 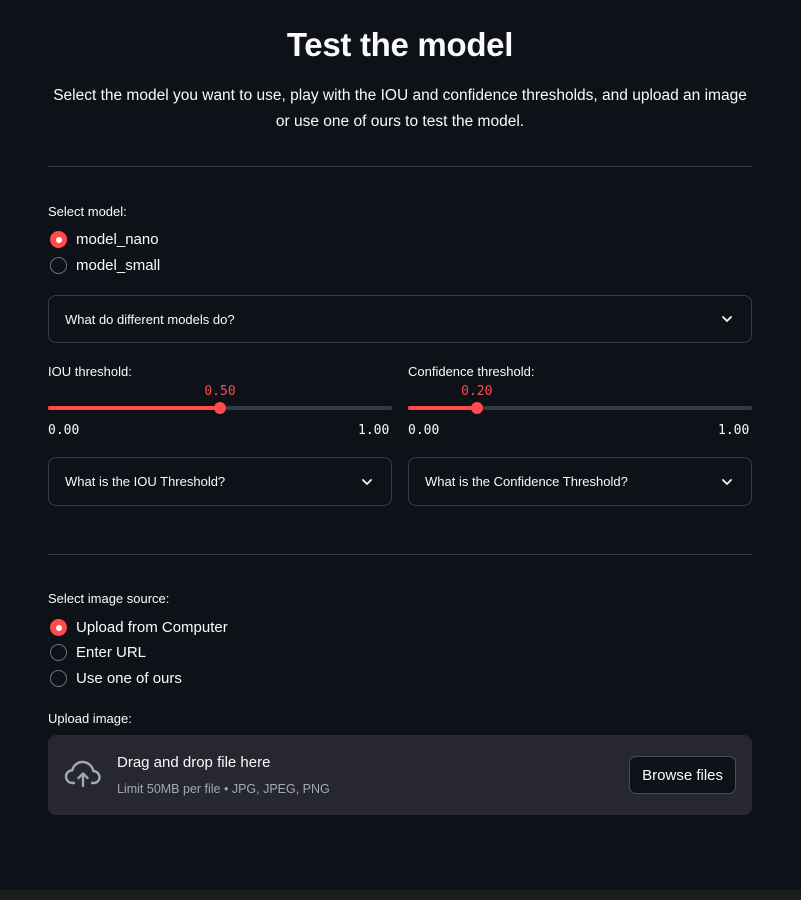 What do you see at coordinates (90, 371) in the screenshot?
I see `iou-label: IOU threshold:` at bounding box center [90, 371].